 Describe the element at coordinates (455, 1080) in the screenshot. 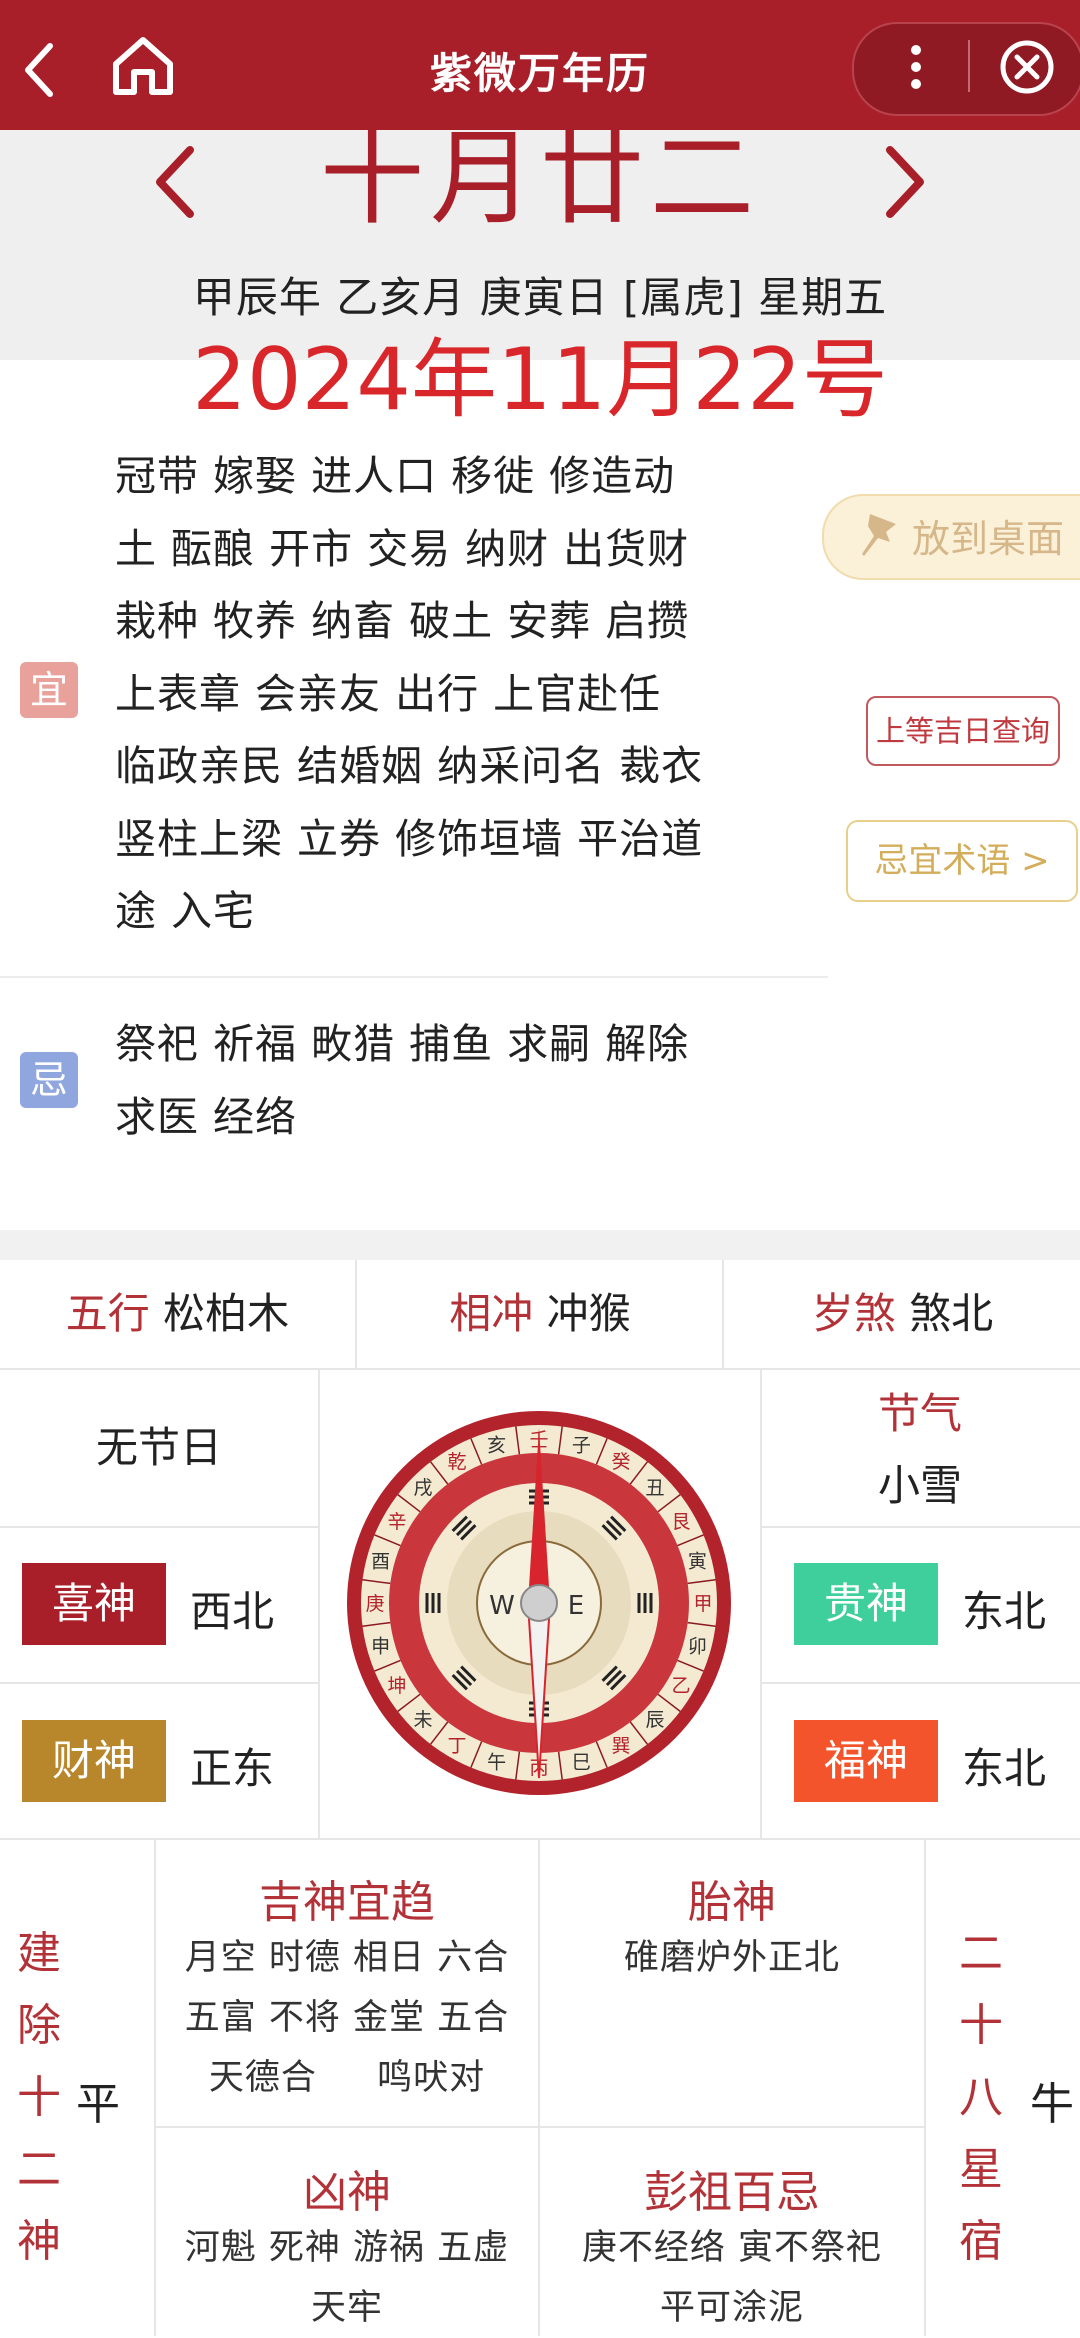

I see `ji-list: 祭祀 祈福 畋猎 捕鱼 求嗣 解除 求医 经络` at that location.